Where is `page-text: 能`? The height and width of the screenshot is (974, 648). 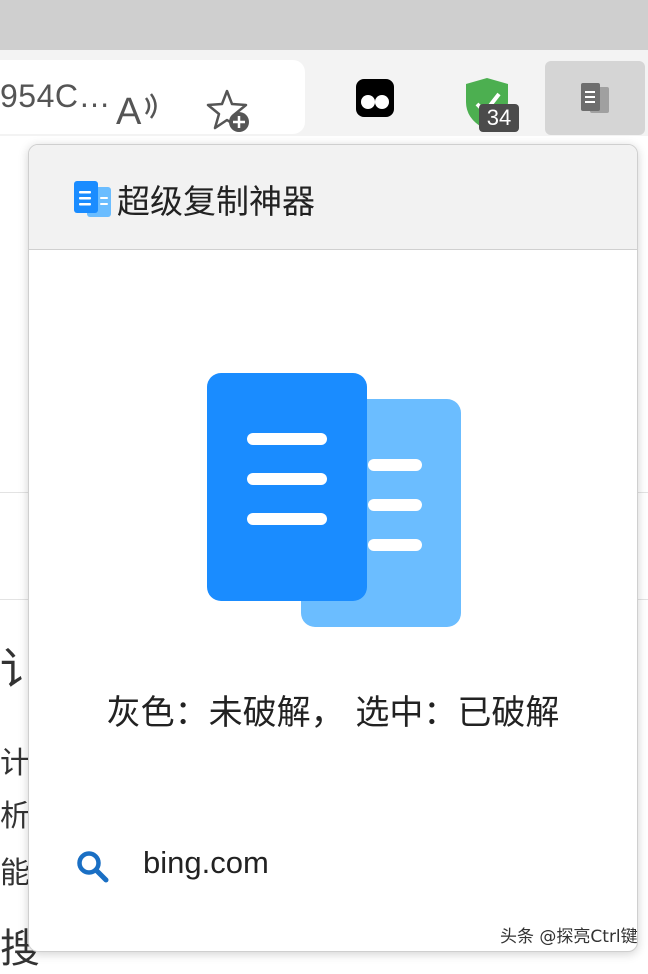
page-text: 能 is located at coordinates (15, 873).